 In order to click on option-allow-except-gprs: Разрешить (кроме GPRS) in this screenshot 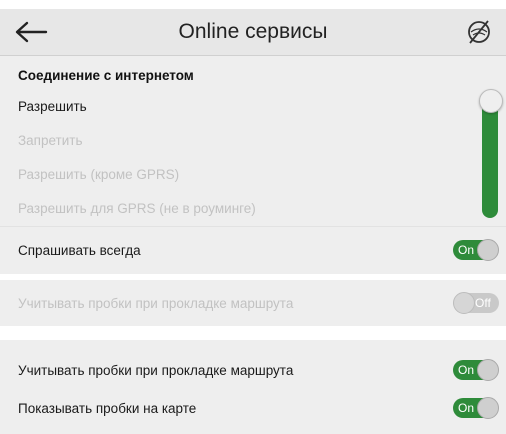, I will do `click(98, 174)`.